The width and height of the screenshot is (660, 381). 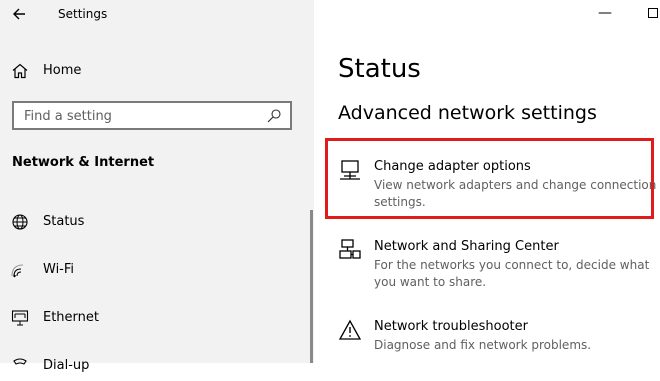 I want to click on section-subtitle: Advanced network settings, so click(x=467, y=113).